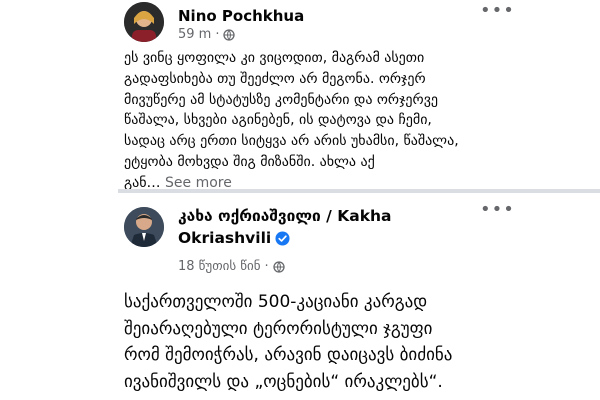 This screenshot has height=400, width=600. I want to click on post-time: 59 m, so click(194, 34).